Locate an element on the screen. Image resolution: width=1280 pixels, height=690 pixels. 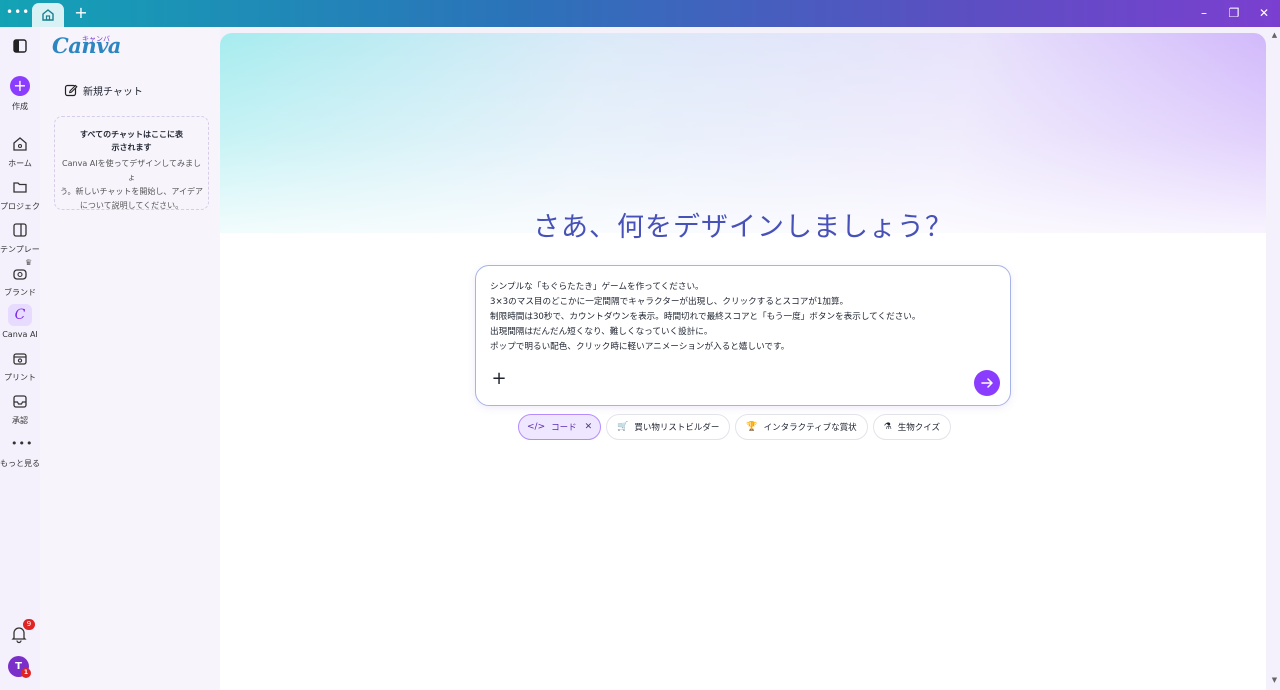
chip-shopping-list: 🛒 買い物リストビルダー is located at coordinates (668, 427).